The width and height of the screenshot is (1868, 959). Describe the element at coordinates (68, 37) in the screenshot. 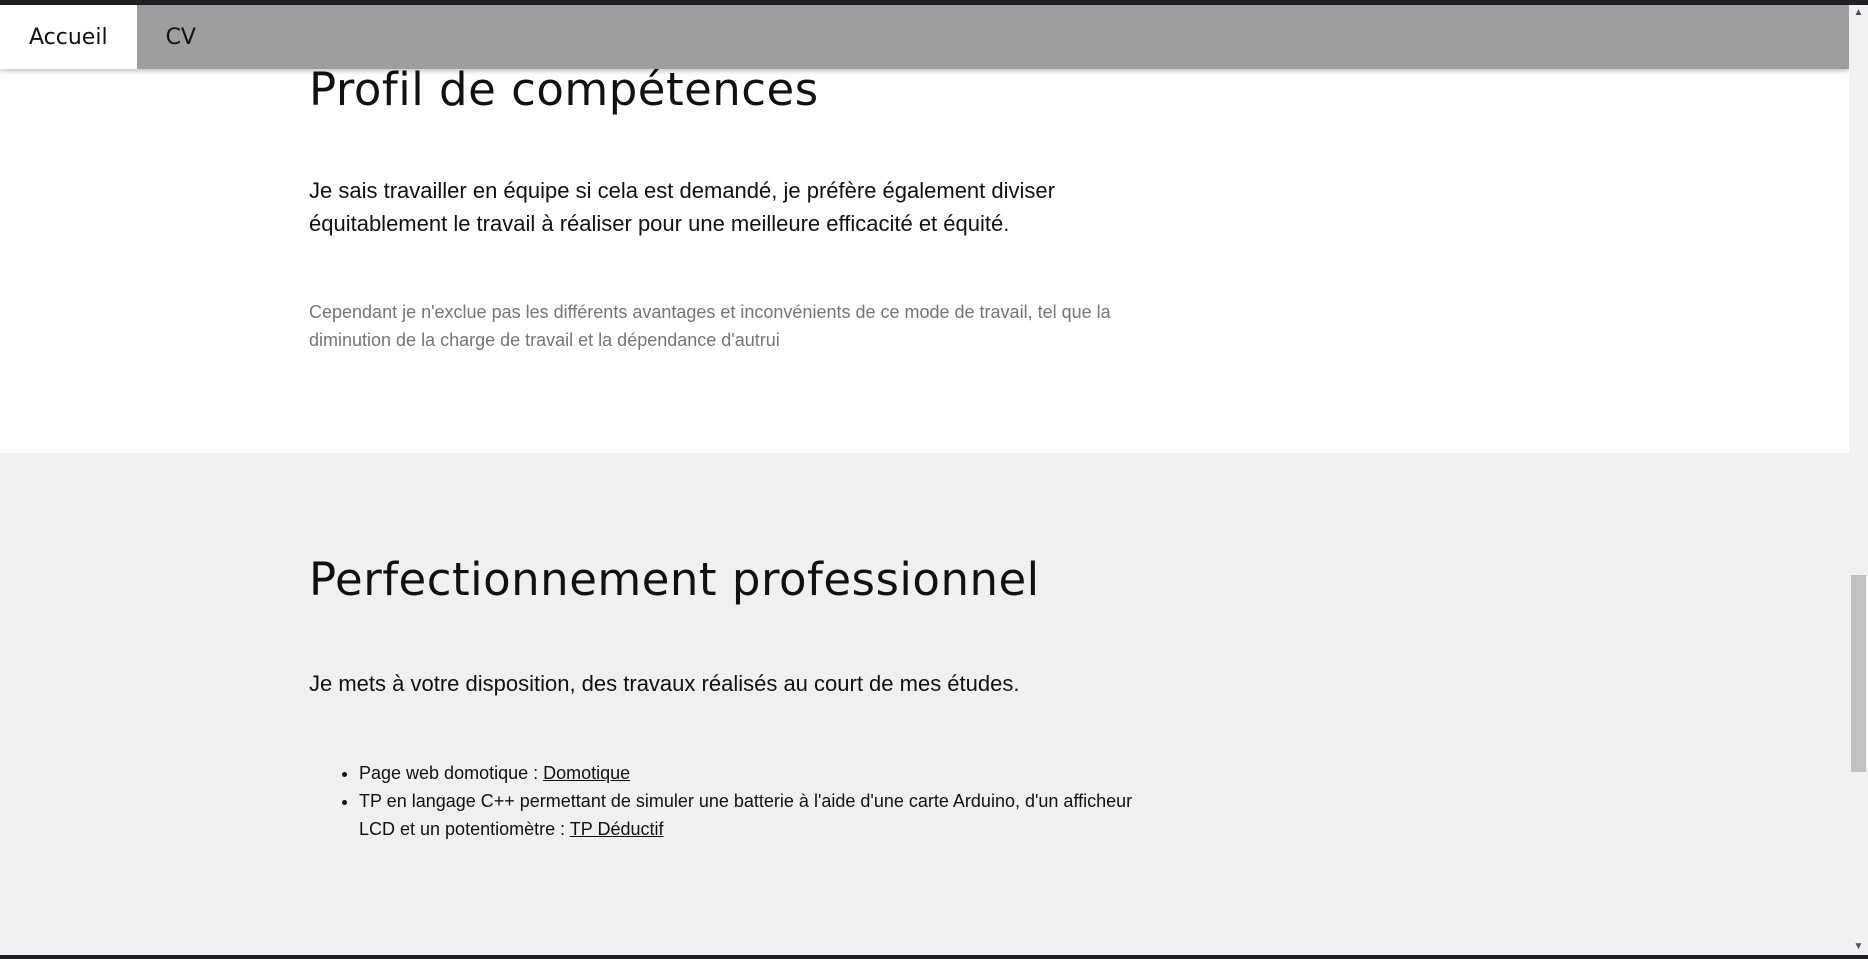

I see `nav-item-accueil: Accueil` at that location.